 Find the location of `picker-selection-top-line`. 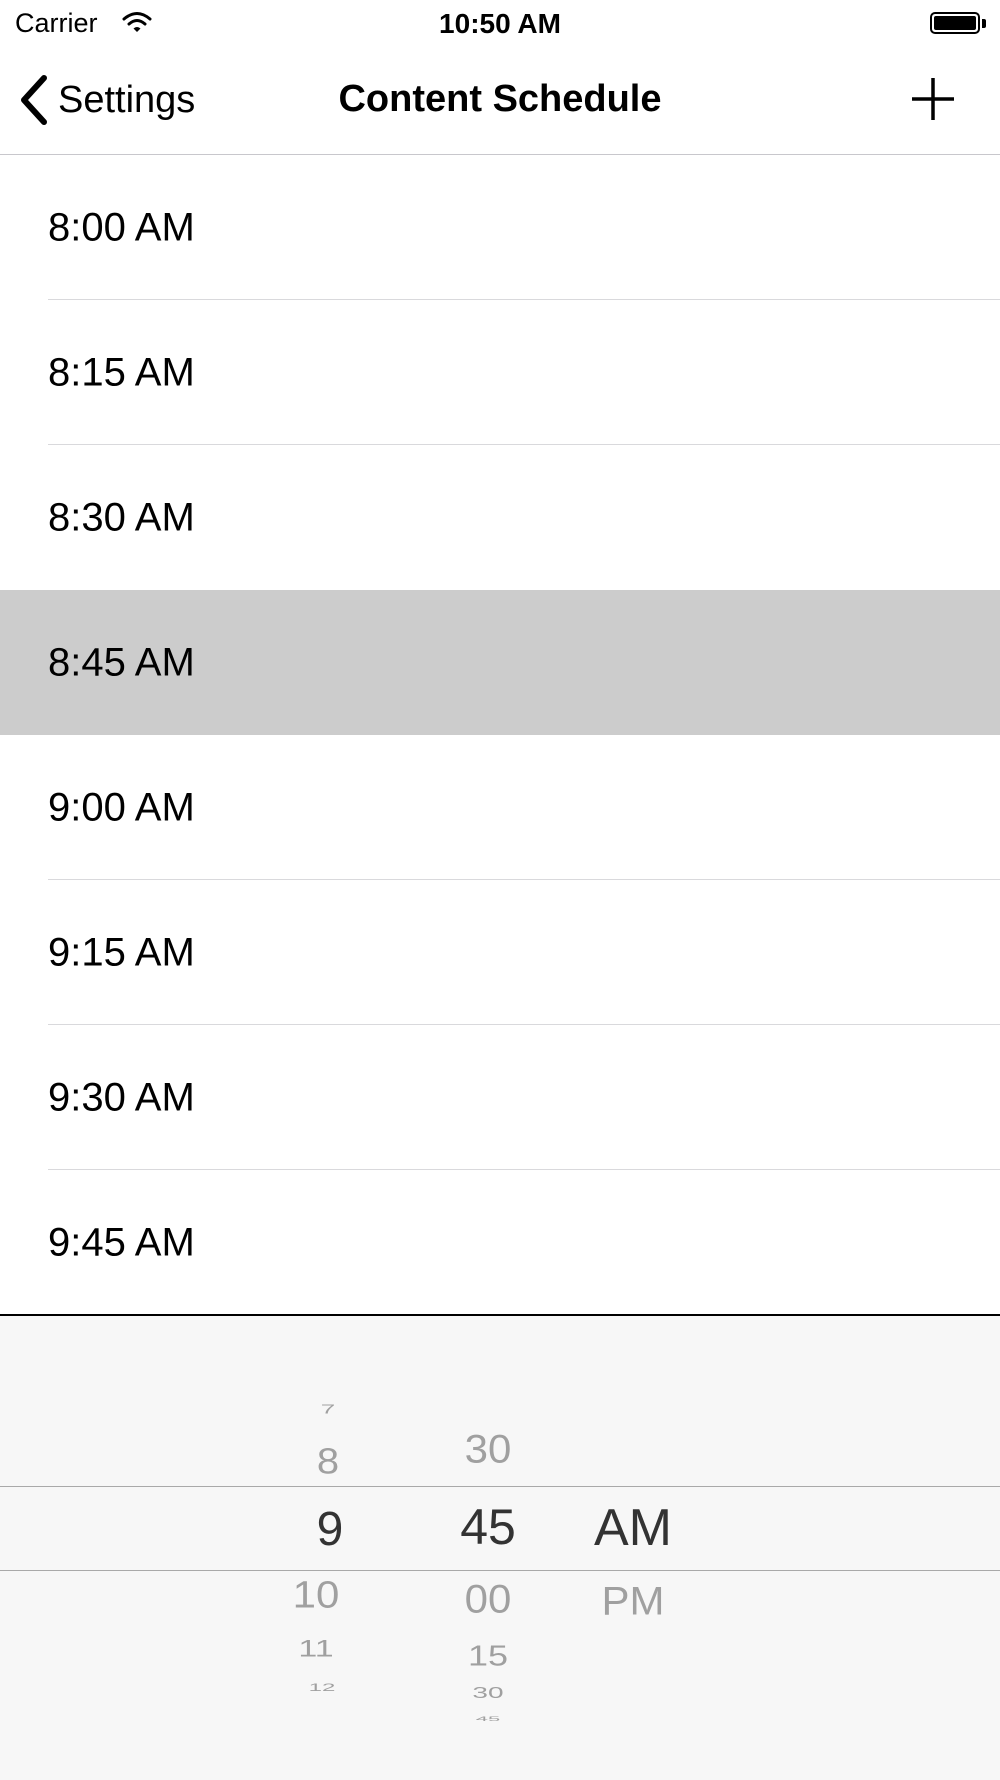

picker-selection-top-line is located at coordinates (500, 1486).